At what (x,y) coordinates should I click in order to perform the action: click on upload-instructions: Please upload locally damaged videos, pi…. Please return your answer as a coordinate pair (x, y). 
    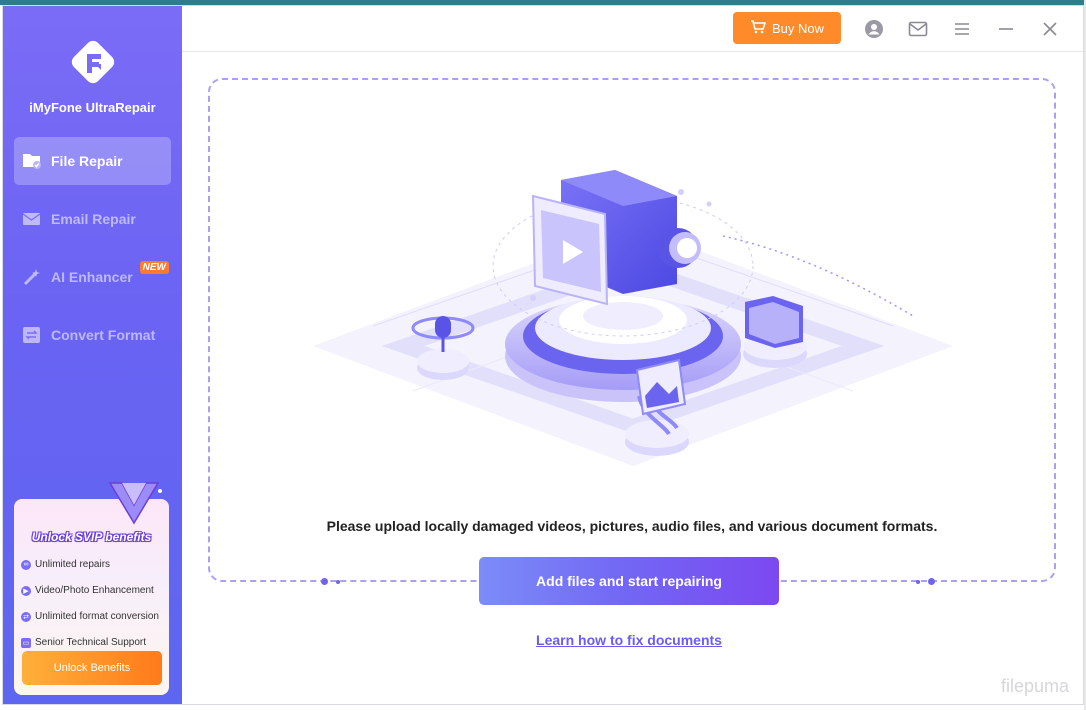
    Looking at the image, I should click on (632, 526).